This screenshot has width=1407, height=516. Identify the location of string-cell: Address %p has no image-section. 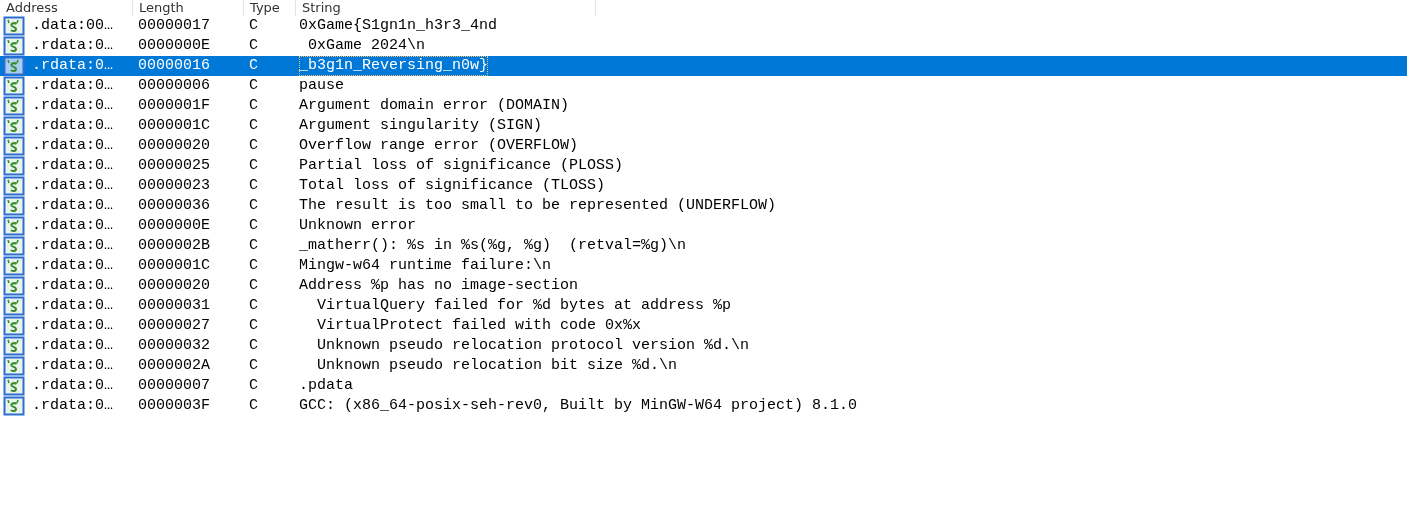
(439, 286).